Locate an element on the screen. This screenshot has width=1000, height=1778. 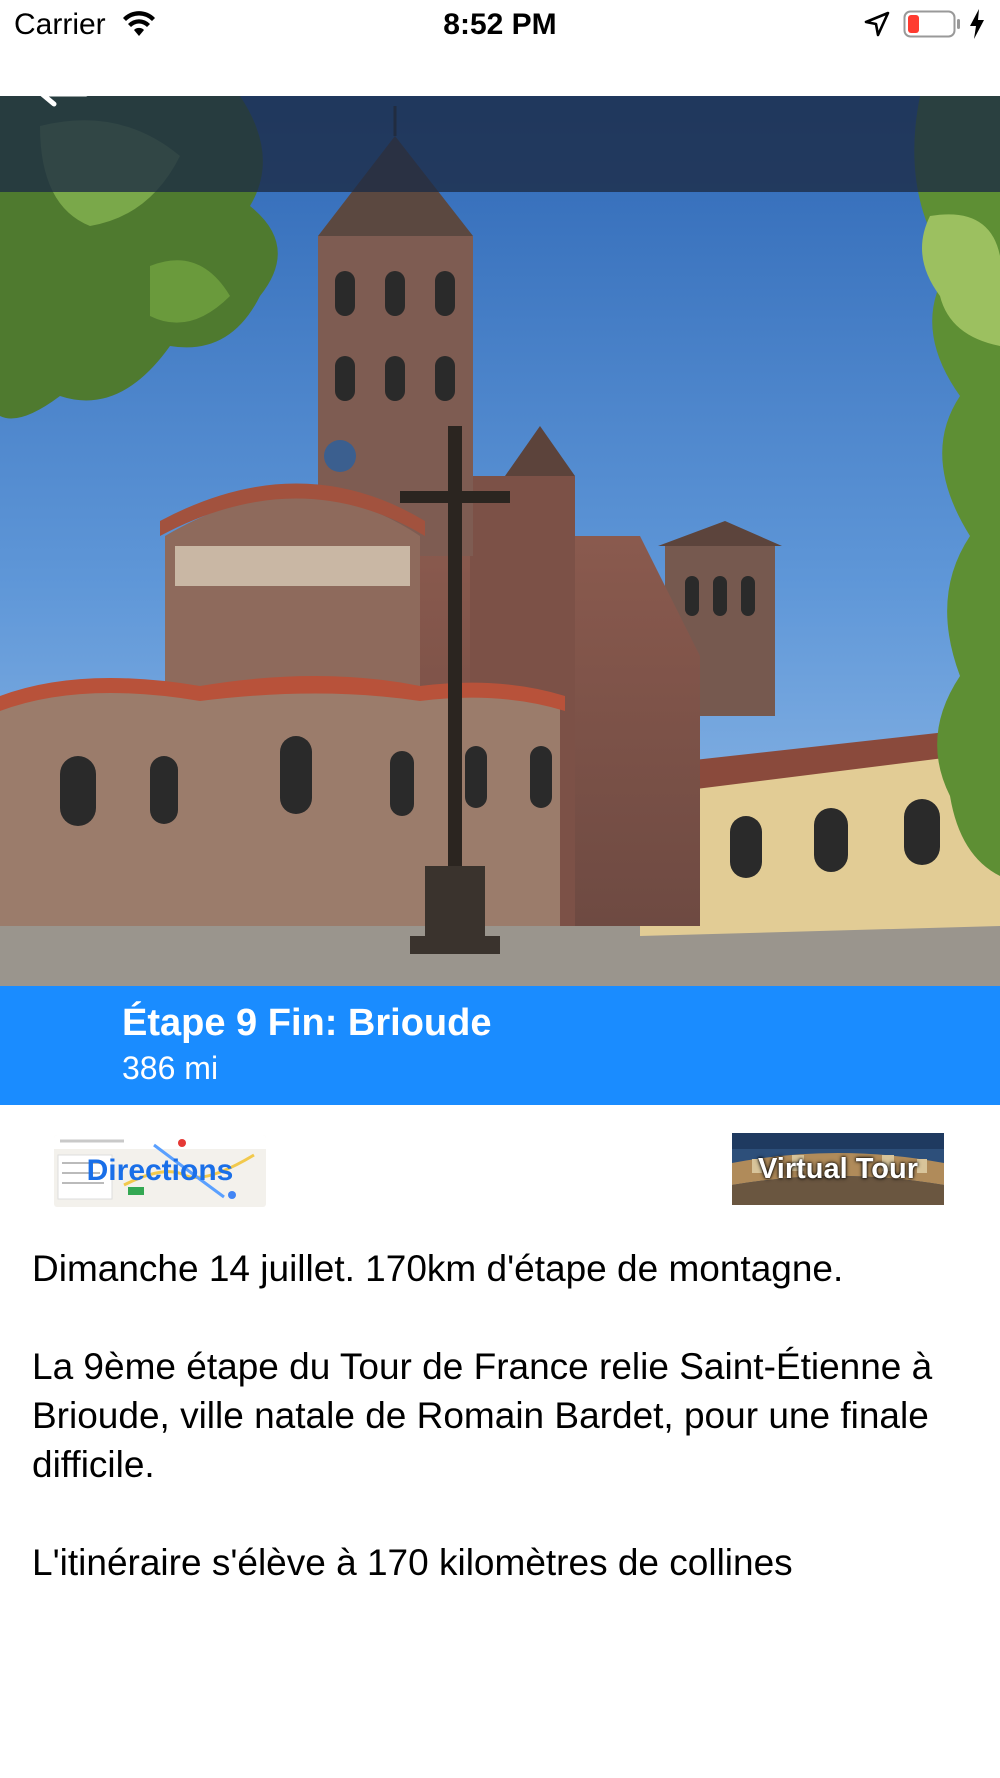
virtual-tour-button: Virtual Tour is located at coordinates (838, 1169).